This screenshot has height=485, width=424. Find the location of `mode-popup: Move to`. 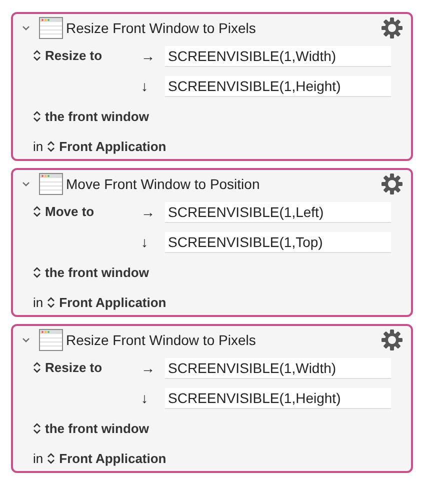

mode-popup: Move to is located at coordinates (63, 211).